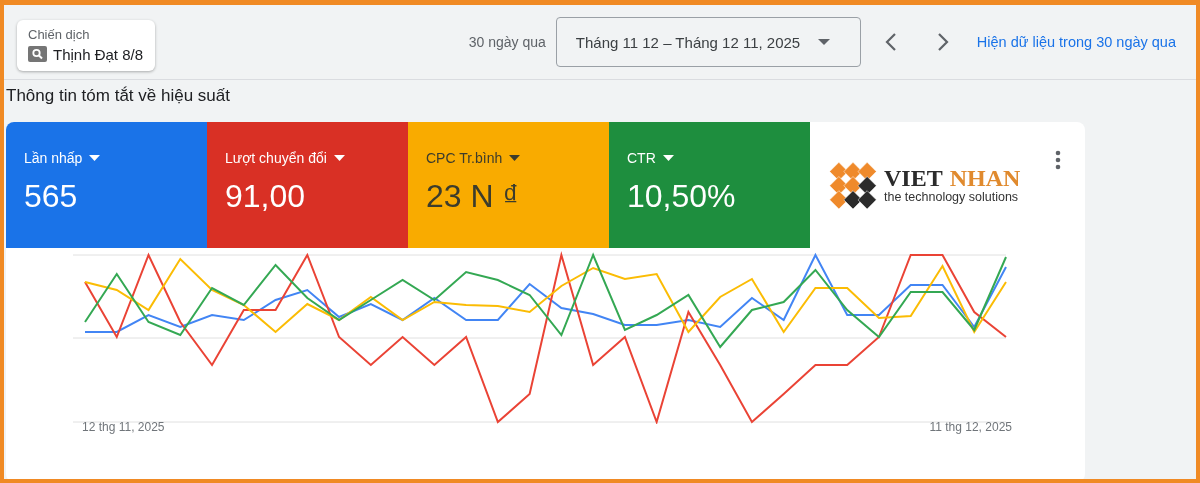 This screenshot has width=1200, height=483. Describe the element at coordinates (890, 42) in the screenshot. I see `chevron-left-icon` at that location.